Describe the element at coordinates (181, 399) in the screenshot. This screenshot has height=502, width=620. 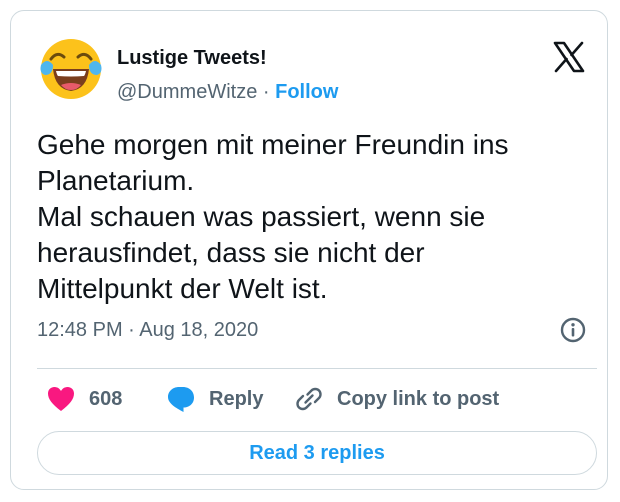
I see `speech-bubble-icon` at that location.